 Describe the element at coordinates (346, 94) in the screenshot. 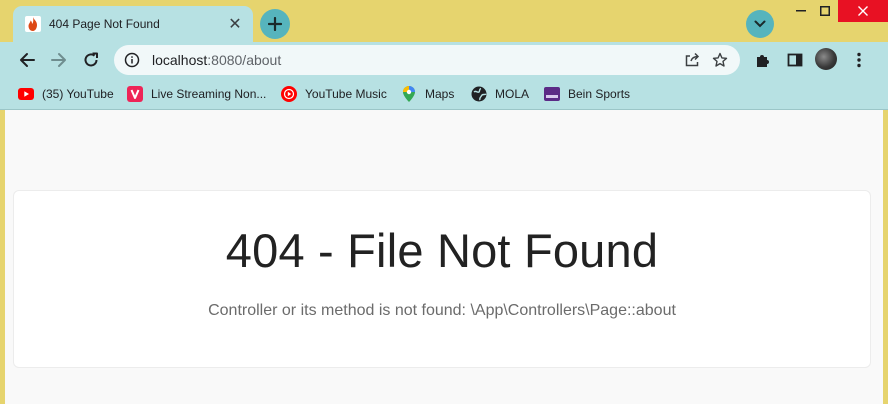

I see `bookmark-label: YouTube Music` at that location.